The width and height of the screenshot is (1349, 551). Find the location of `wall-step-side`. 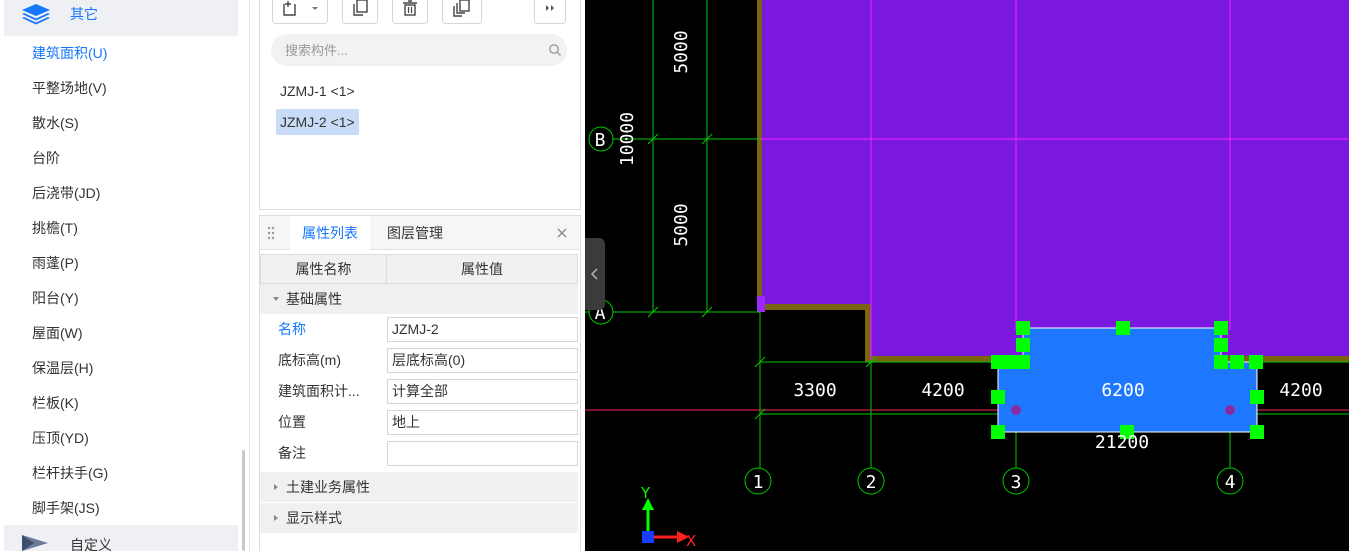

wall-step-side is located at coordinates (868, 332).